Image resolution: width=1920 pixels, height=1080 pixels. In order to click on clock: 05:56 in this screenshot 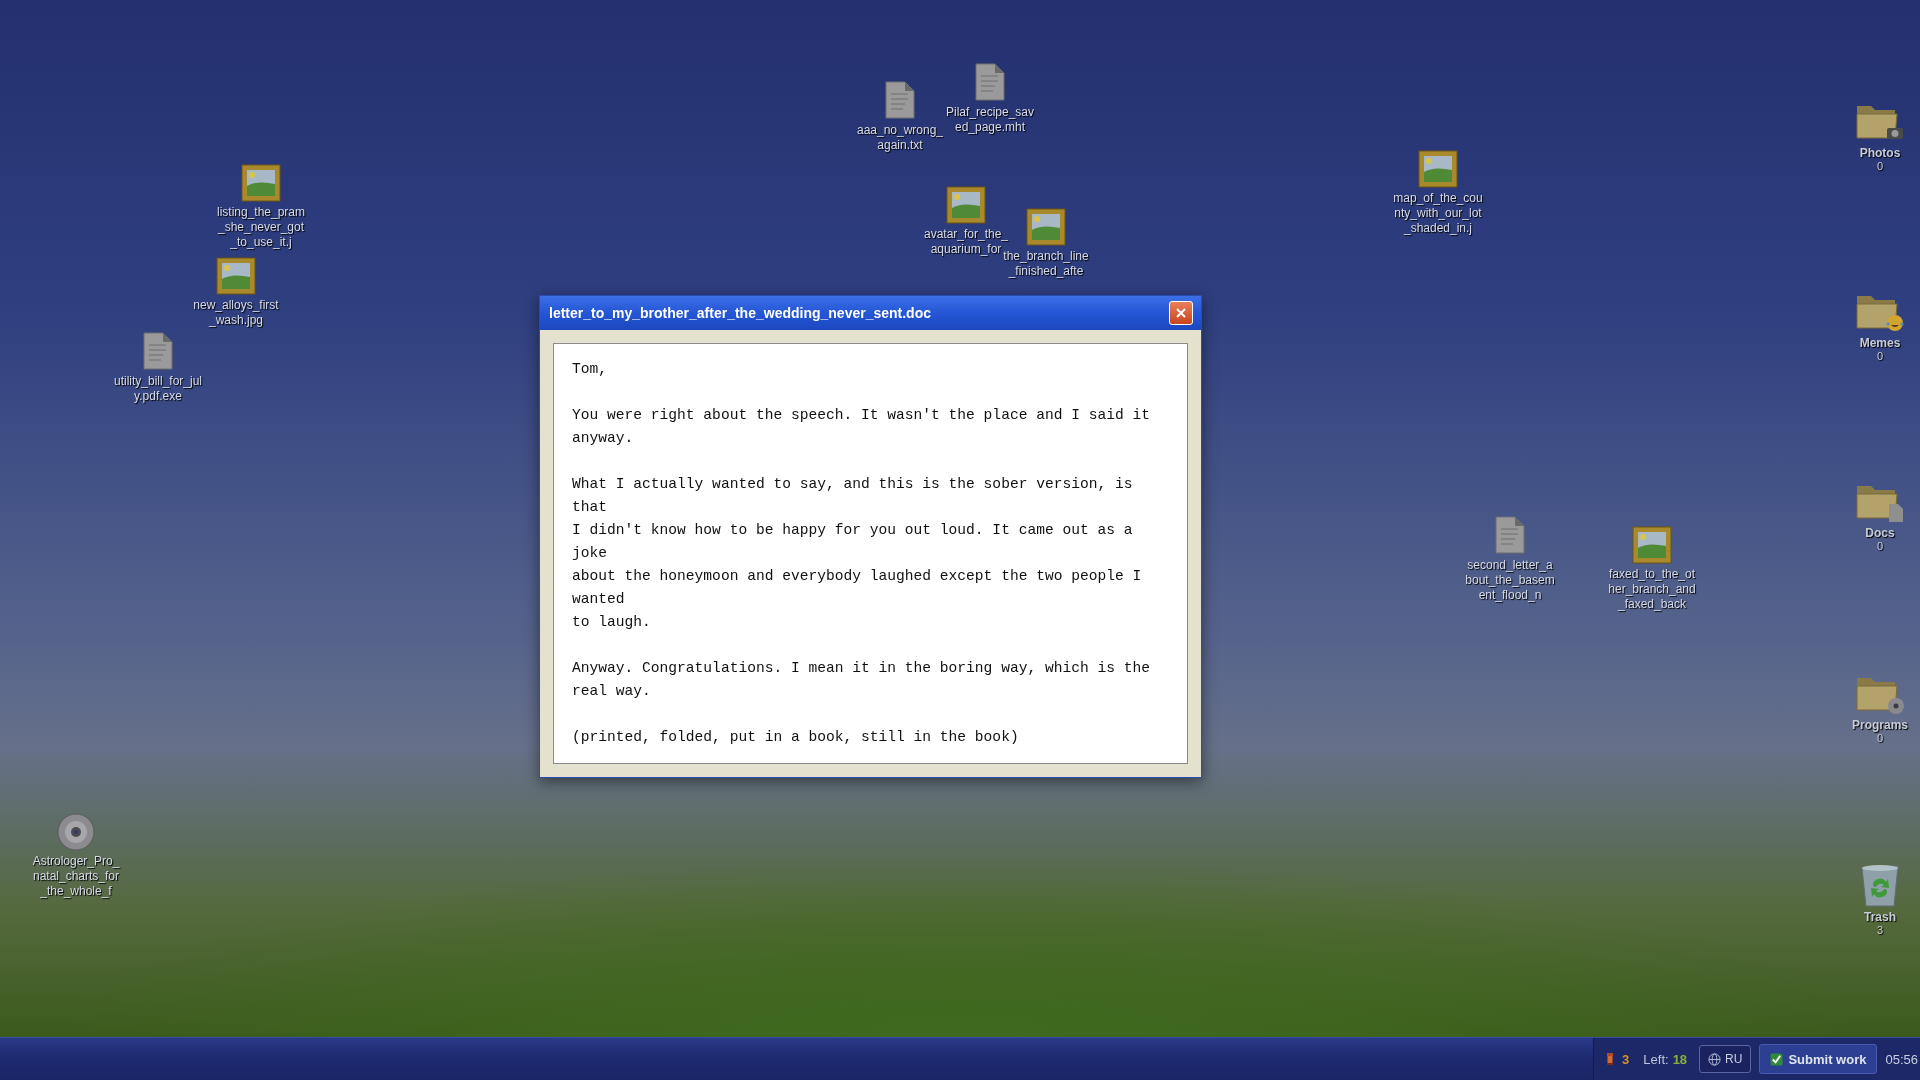, I will do `click(1902, 1059)`.